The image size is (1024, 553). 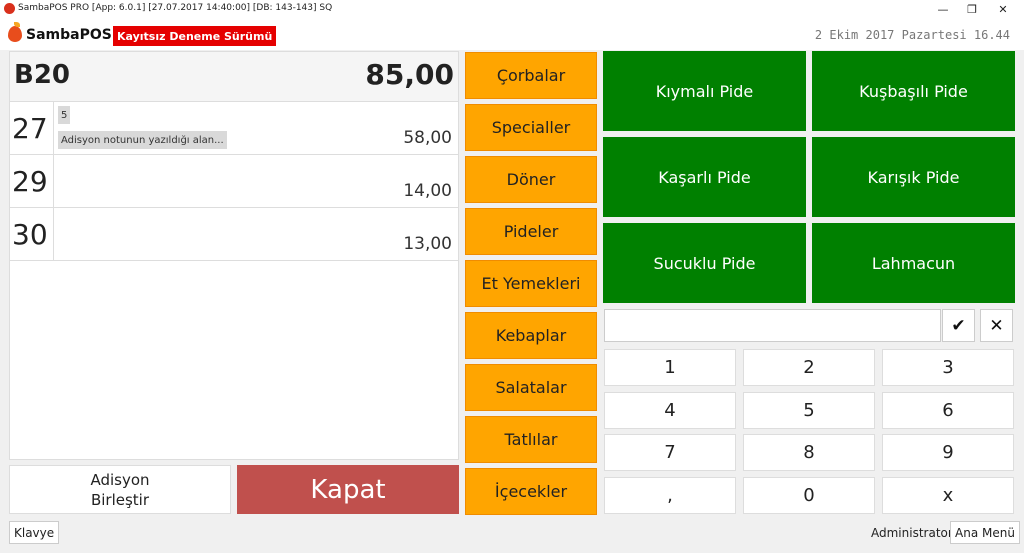 What do you see at coordinates (958, 325) in the screenshot?
I see `confirm-check-icon: ✔` at bounding box center [958, 325].